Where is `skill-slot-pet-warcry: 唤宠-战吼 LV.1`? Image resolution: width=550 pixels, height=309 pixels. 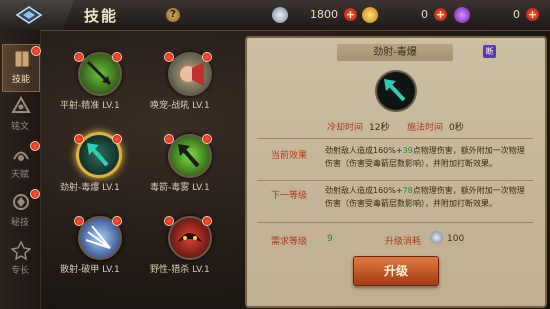 skill-slot-pet-warcry: 唤宠-战吼 LV.1 is located at coordinates (190, 82).